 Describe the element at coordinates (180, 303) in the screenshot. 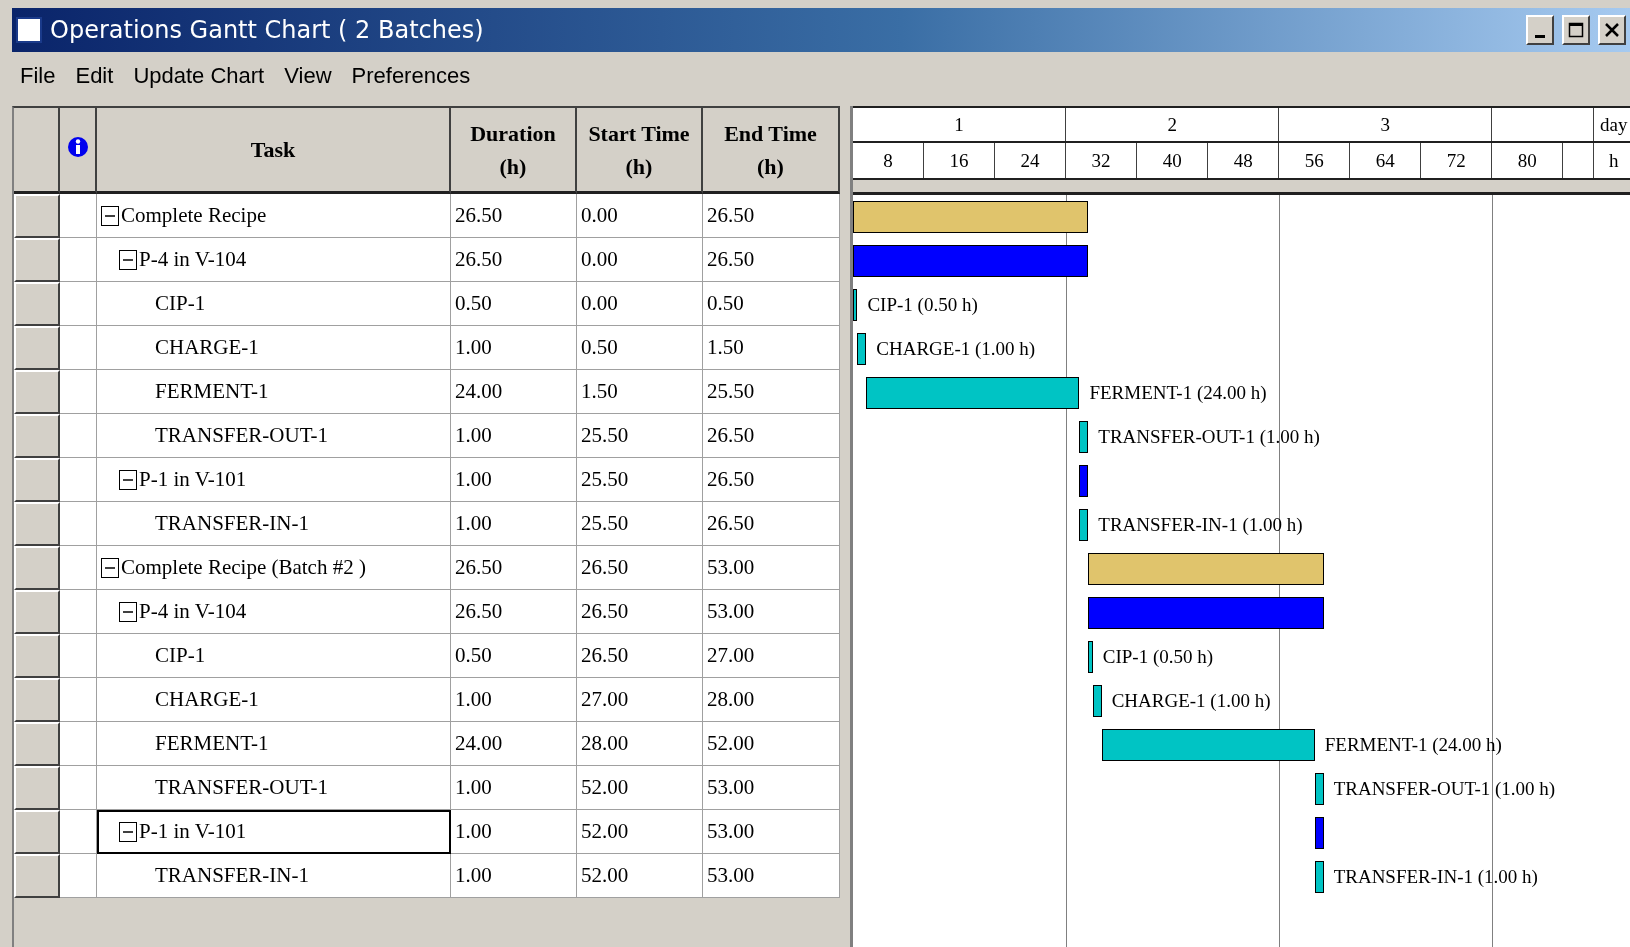

I see `task-name: CIP-1` at that location.